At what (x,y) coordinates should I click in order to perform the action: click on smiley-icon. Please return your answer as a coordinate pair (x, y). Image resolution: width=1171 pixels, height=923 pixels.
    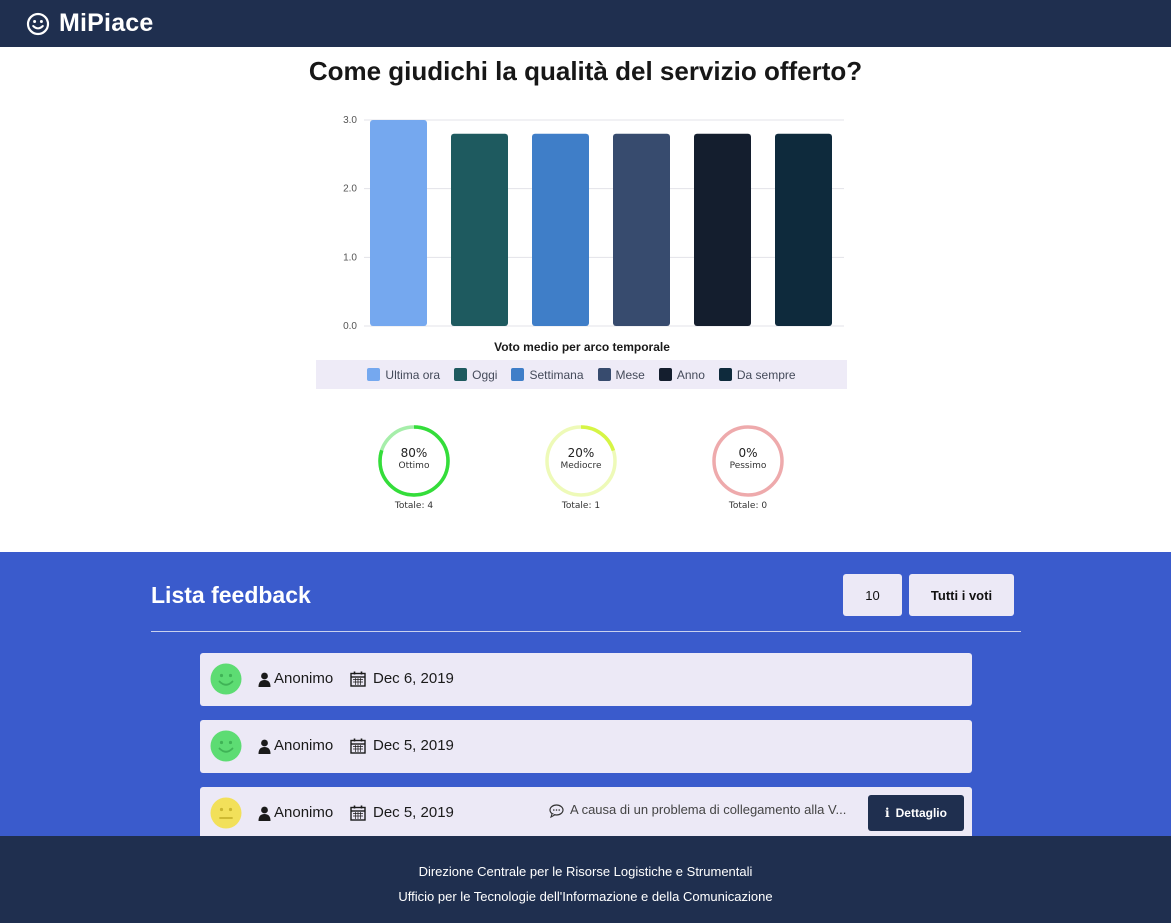
    Looking at the image, I should click on (38, 23).